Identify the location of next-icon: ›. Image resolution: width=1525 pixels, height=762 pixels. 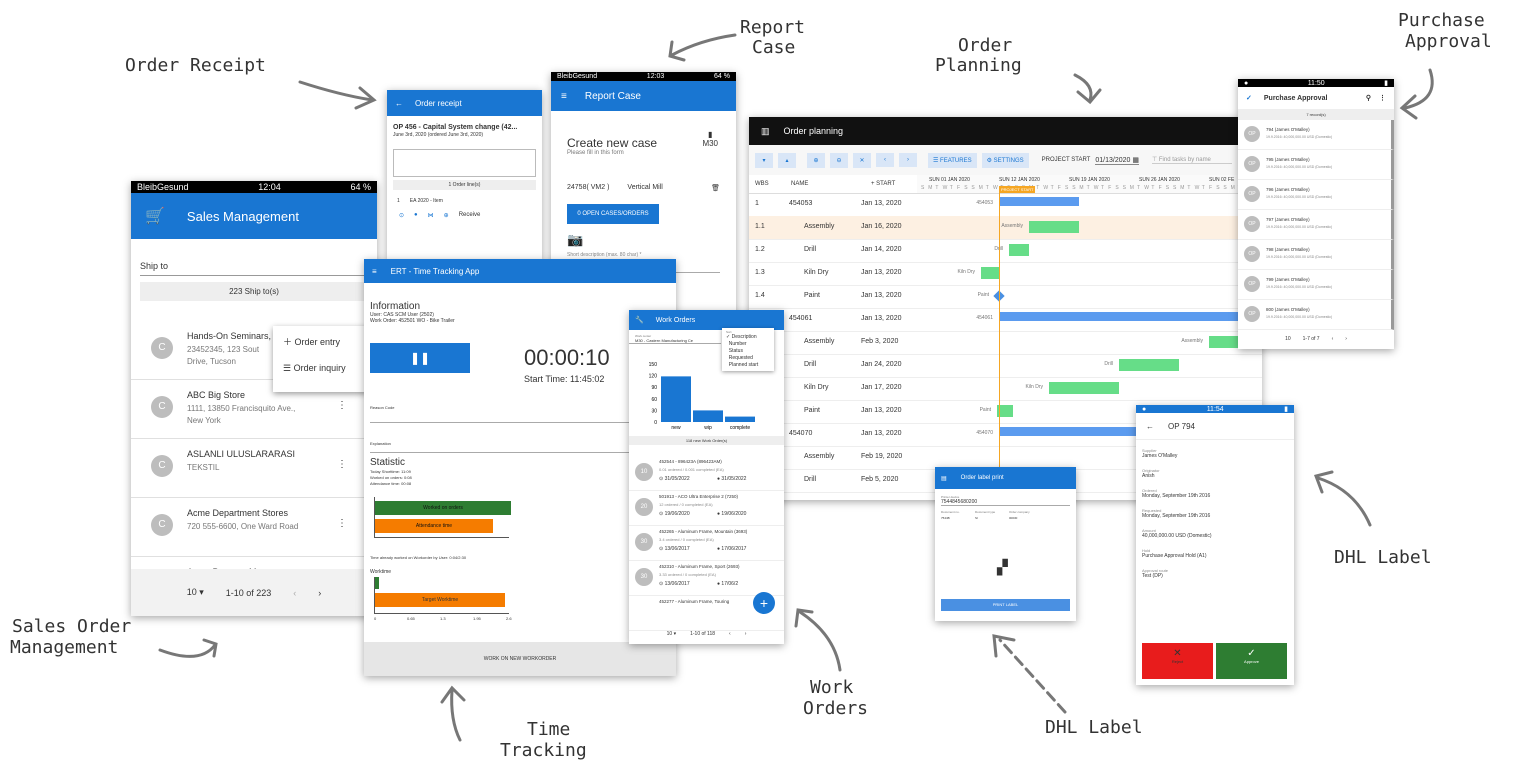
(908, 160).